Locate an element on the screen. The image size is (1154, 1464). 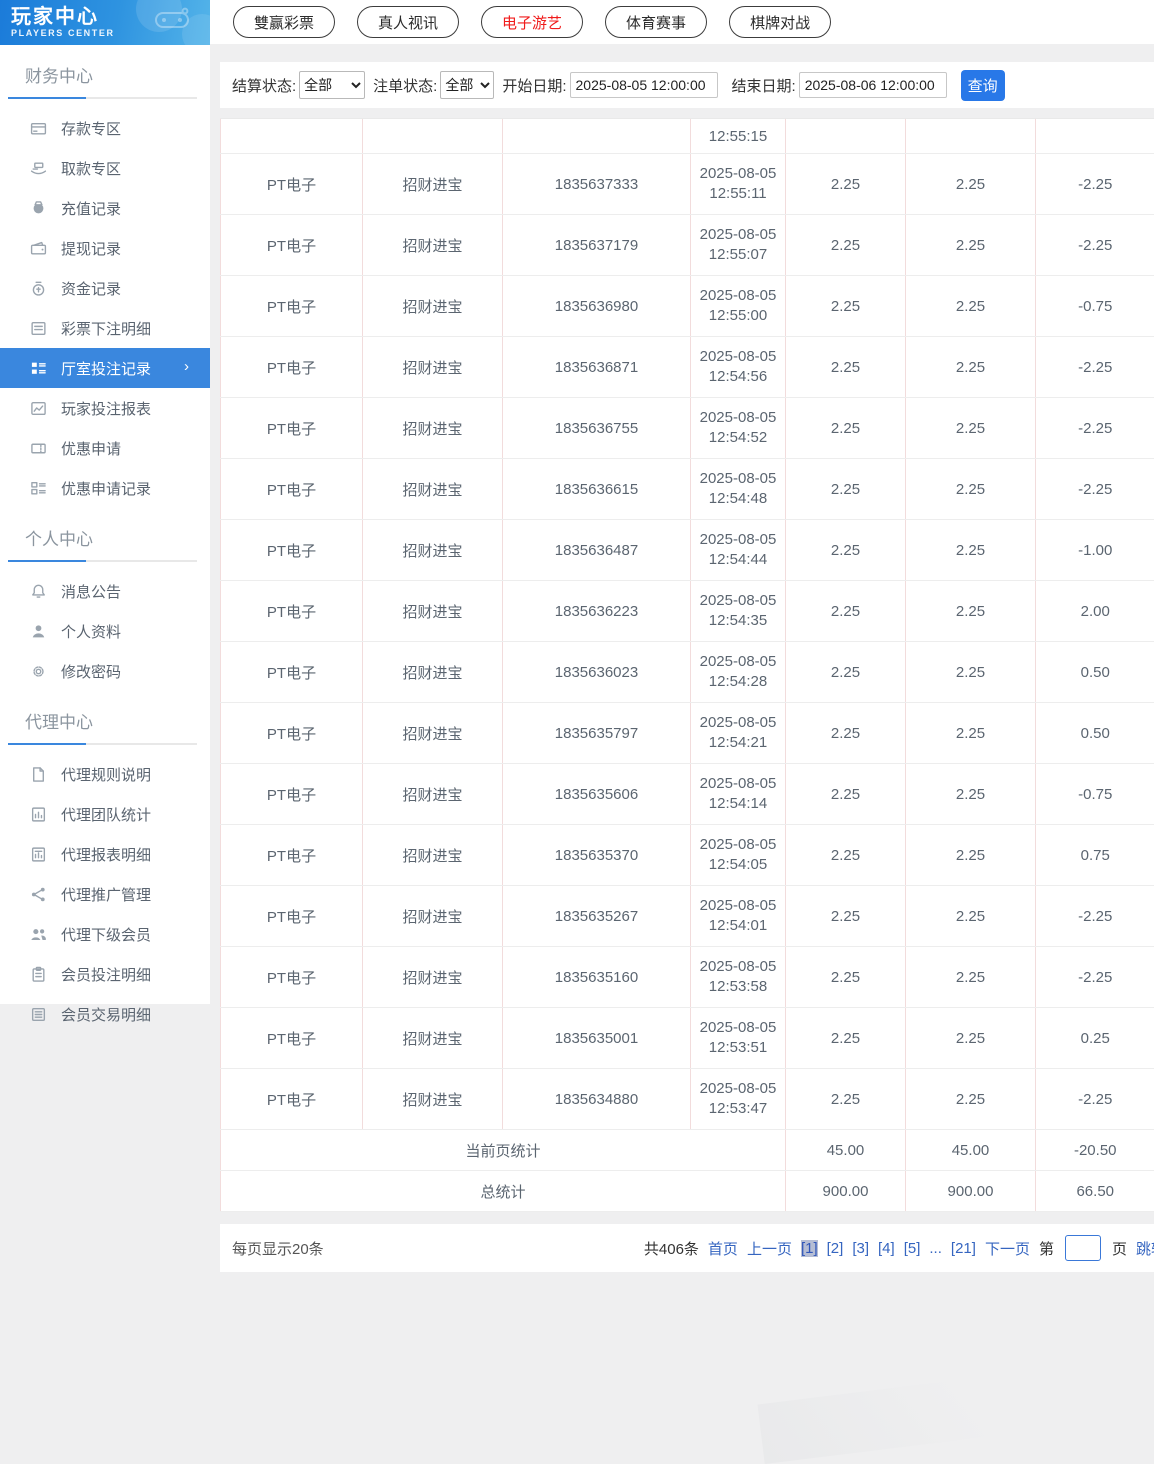
sidebar-item: 彩票下注明细 is located at coordinates (105, 328).